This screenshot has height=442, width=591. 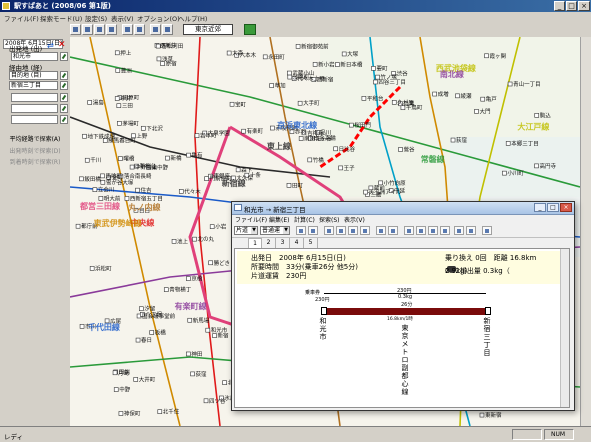 What do you see at coordinates (318, 138) in the screenshot?
I see `station-label: 南阿佐ヶ谷` at bounding box center [318, 138].